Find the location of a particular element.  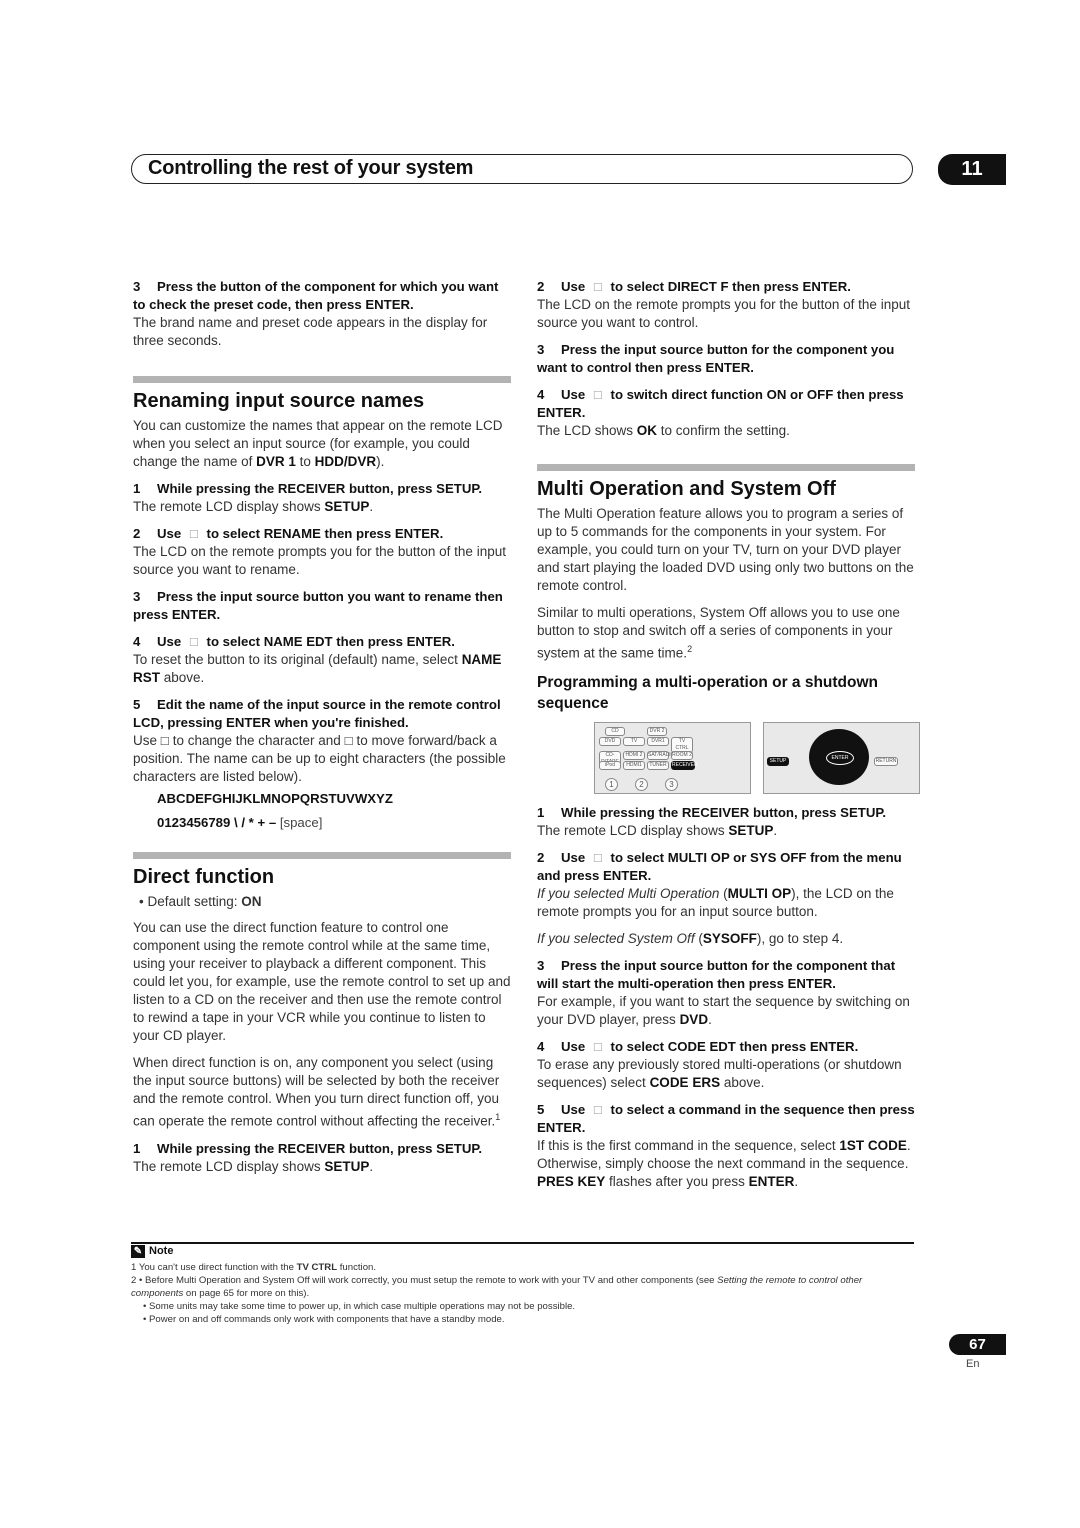

section-title-renaming: Renaming input source names is located at coordinates (279, 401).